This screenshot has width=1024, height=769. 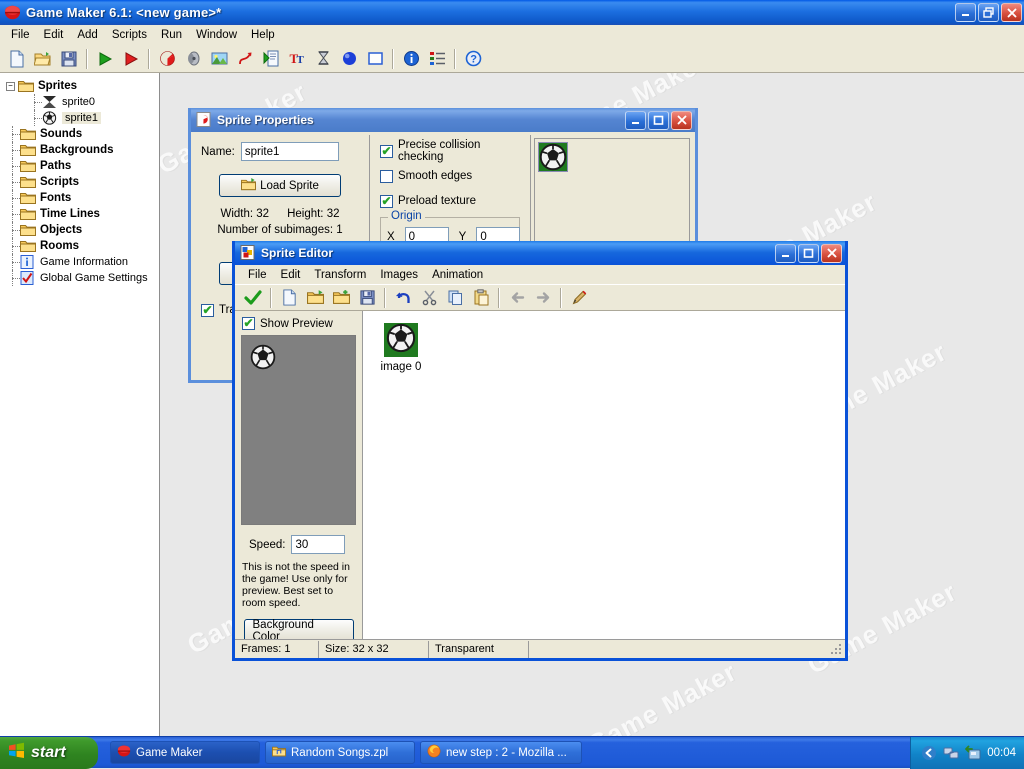 I want to click on sidebar-item-time-lines: Time Lines, so click(x=82, y=214).